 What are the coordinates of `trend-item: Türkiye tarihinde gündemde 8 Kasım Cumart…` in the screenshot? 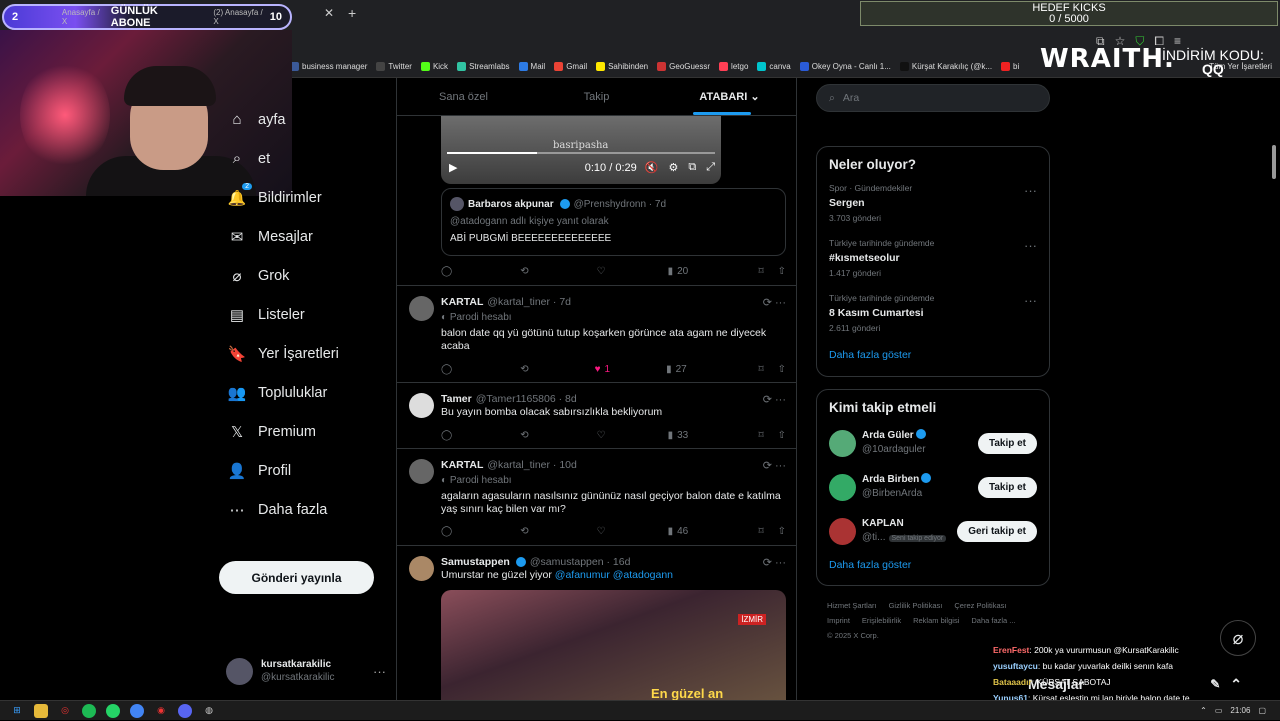 It's located at (933, 315).